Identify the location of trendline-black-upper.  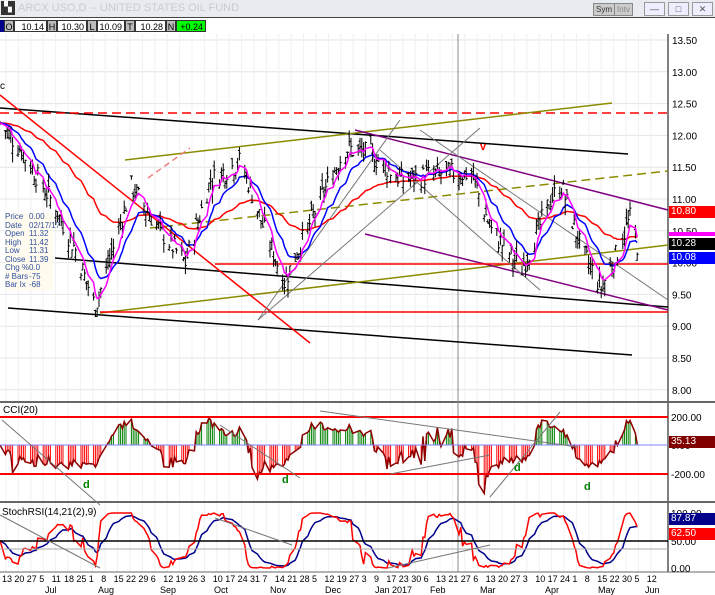
(314, 131).